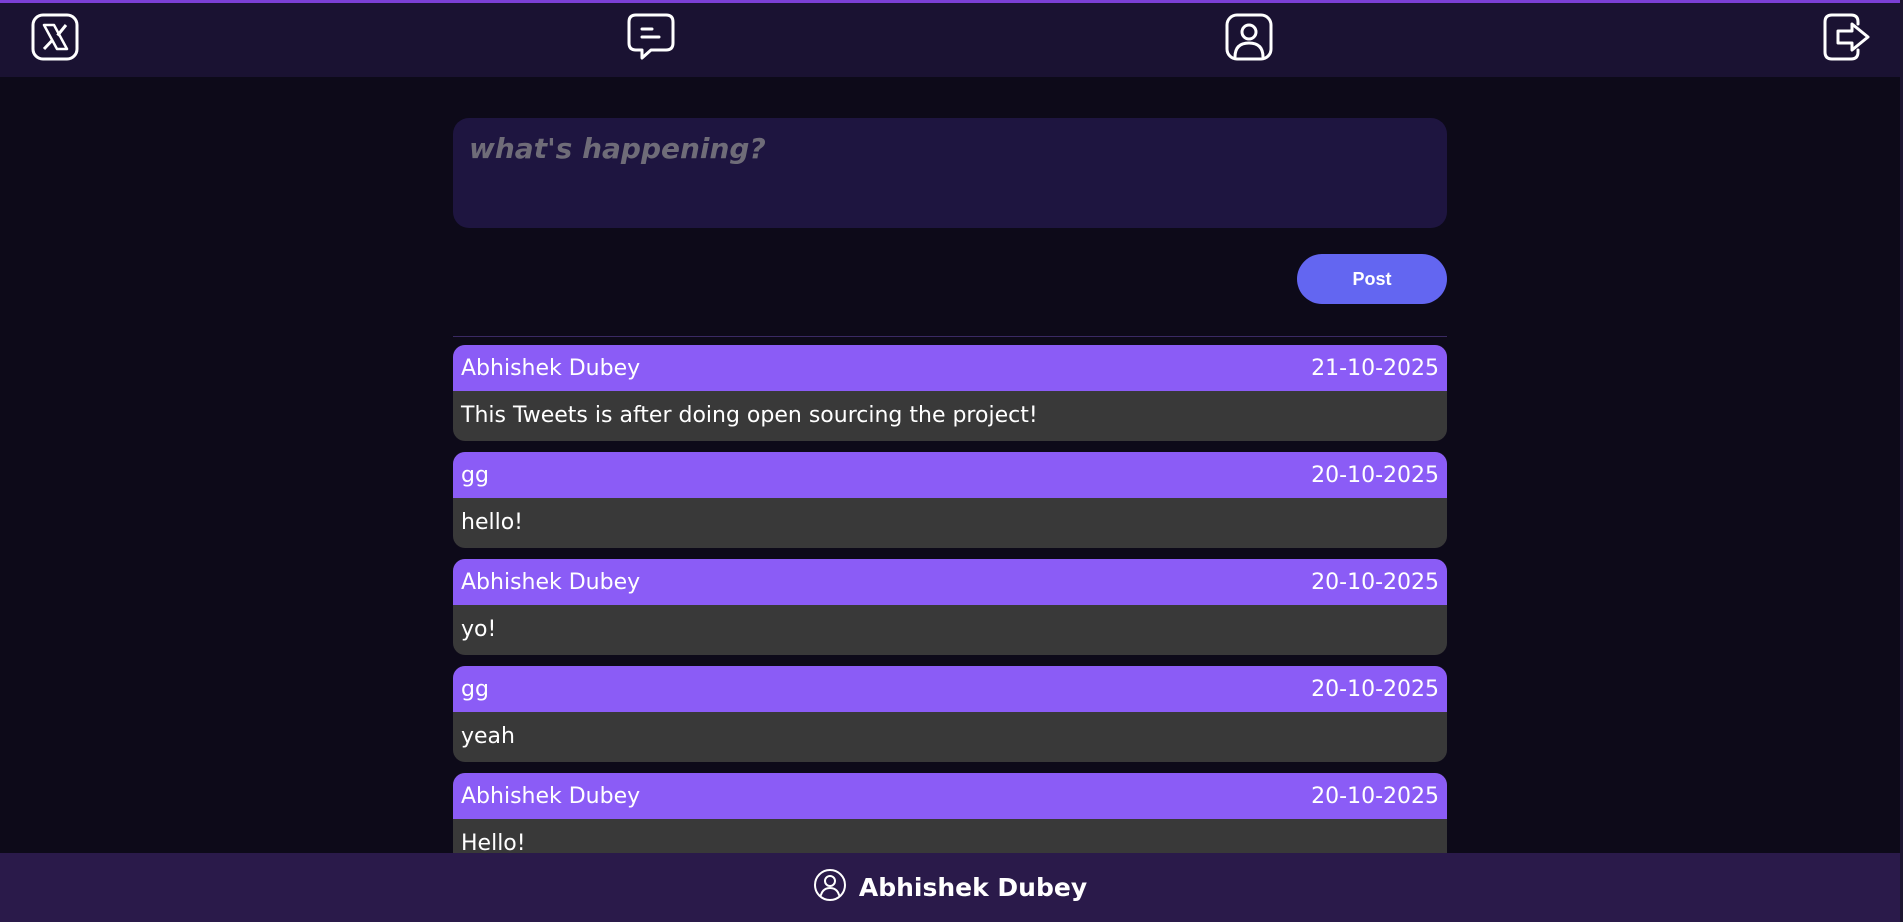 The height and width of the screenshot is (922, 1903). I want to click on tweet-text: hello!, so click(492, 522).